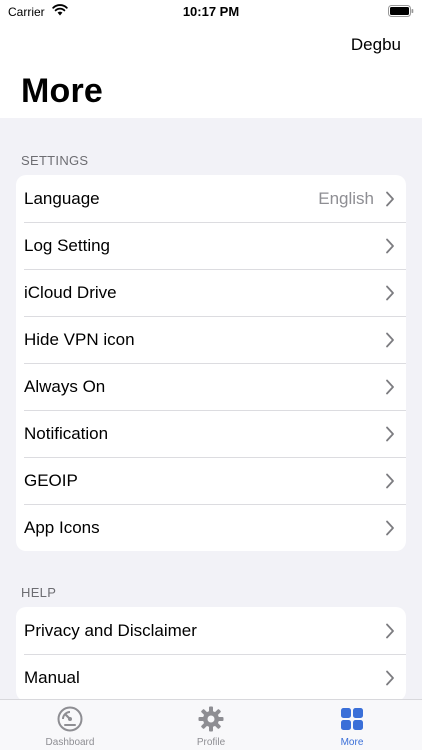  I want to click on row-label: Hide VPN icon, so click(79, 339).